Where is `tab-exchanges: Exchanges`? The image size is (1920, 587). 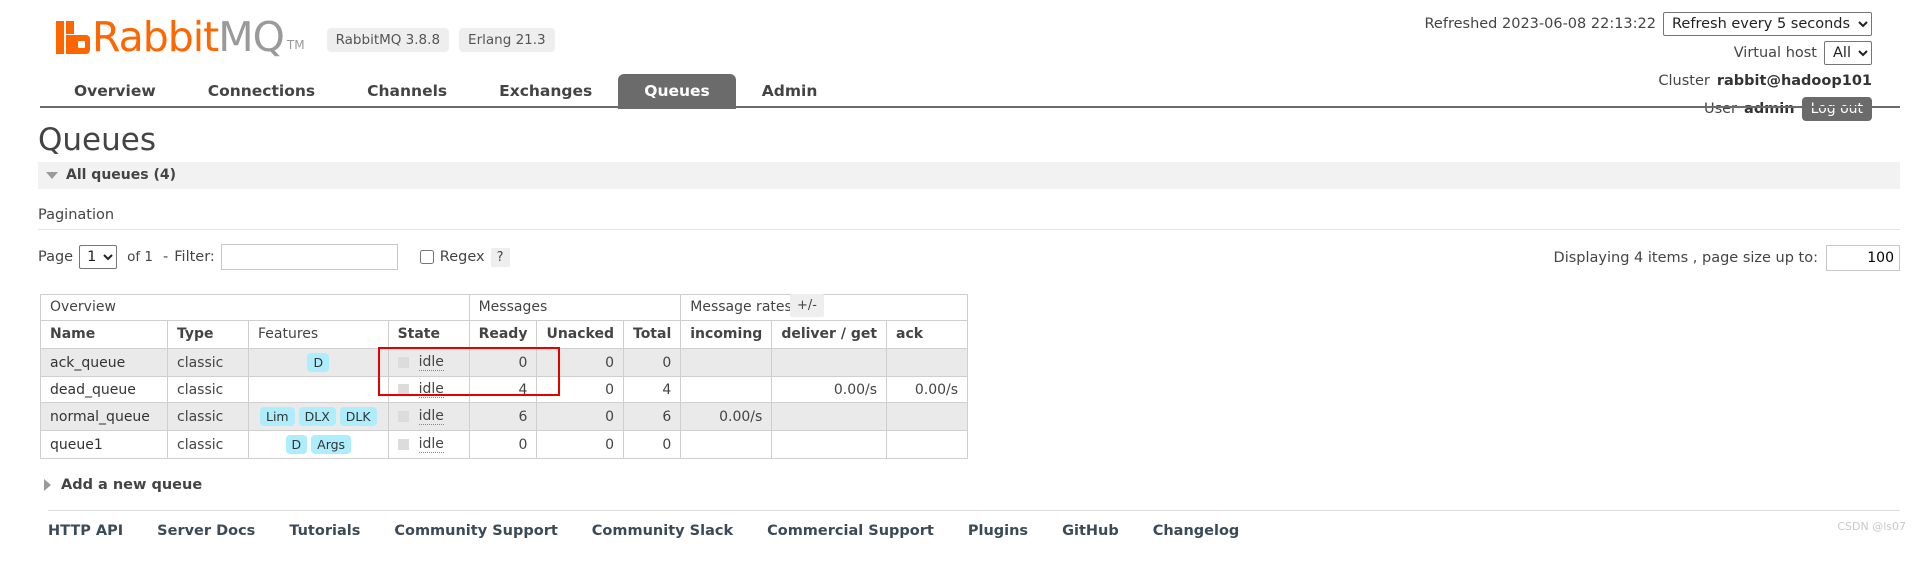 tab-exchanges: Exchanges is located at coordinates (545, 91).